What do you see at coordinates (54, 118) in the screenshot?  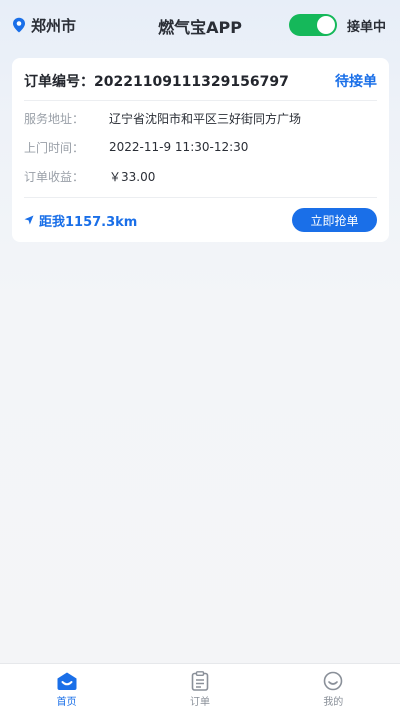 I see `address-label: 服务地址：` at bounding box center [54, 118].